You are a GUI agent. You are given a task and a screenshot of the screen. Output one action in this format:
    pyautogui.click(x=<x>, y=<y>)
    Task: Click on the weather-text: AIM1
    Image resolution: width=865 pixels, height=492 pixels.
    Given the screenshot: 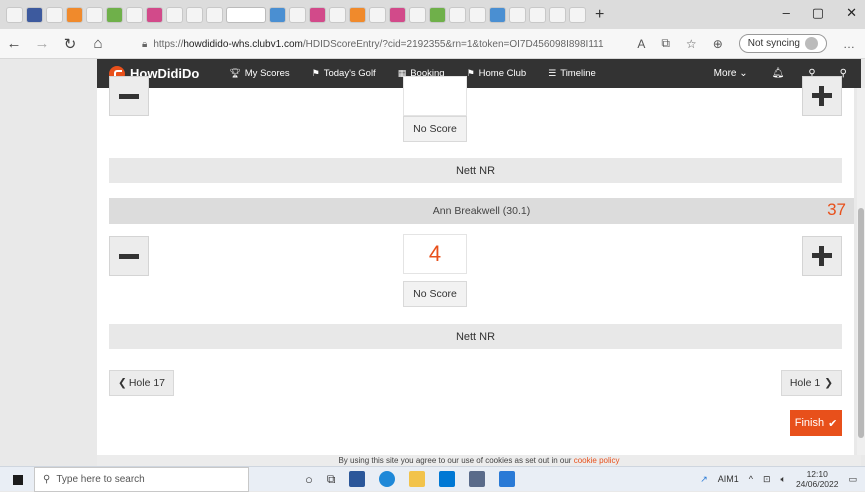 What is the action you would take?
    pyautogui.click(x=728, y=479)
    